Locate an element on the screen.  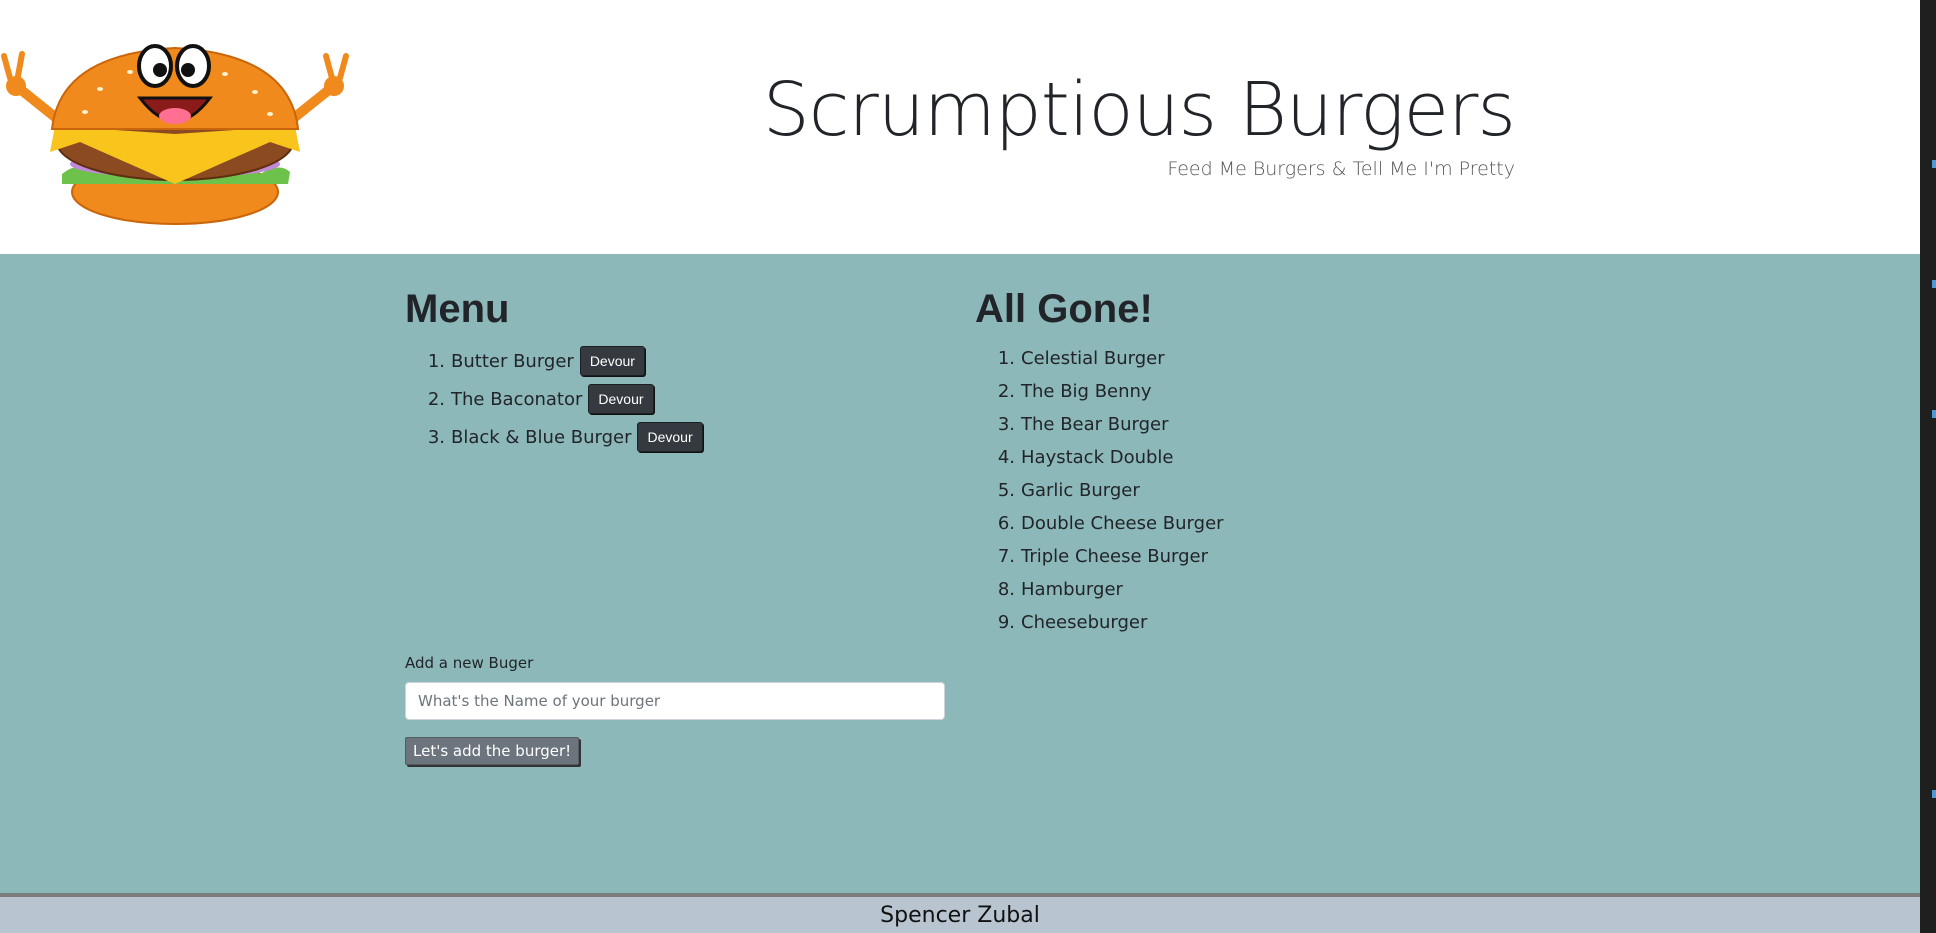
list-item: 5. Garlic Burger is located at coordinates (1255, 490).